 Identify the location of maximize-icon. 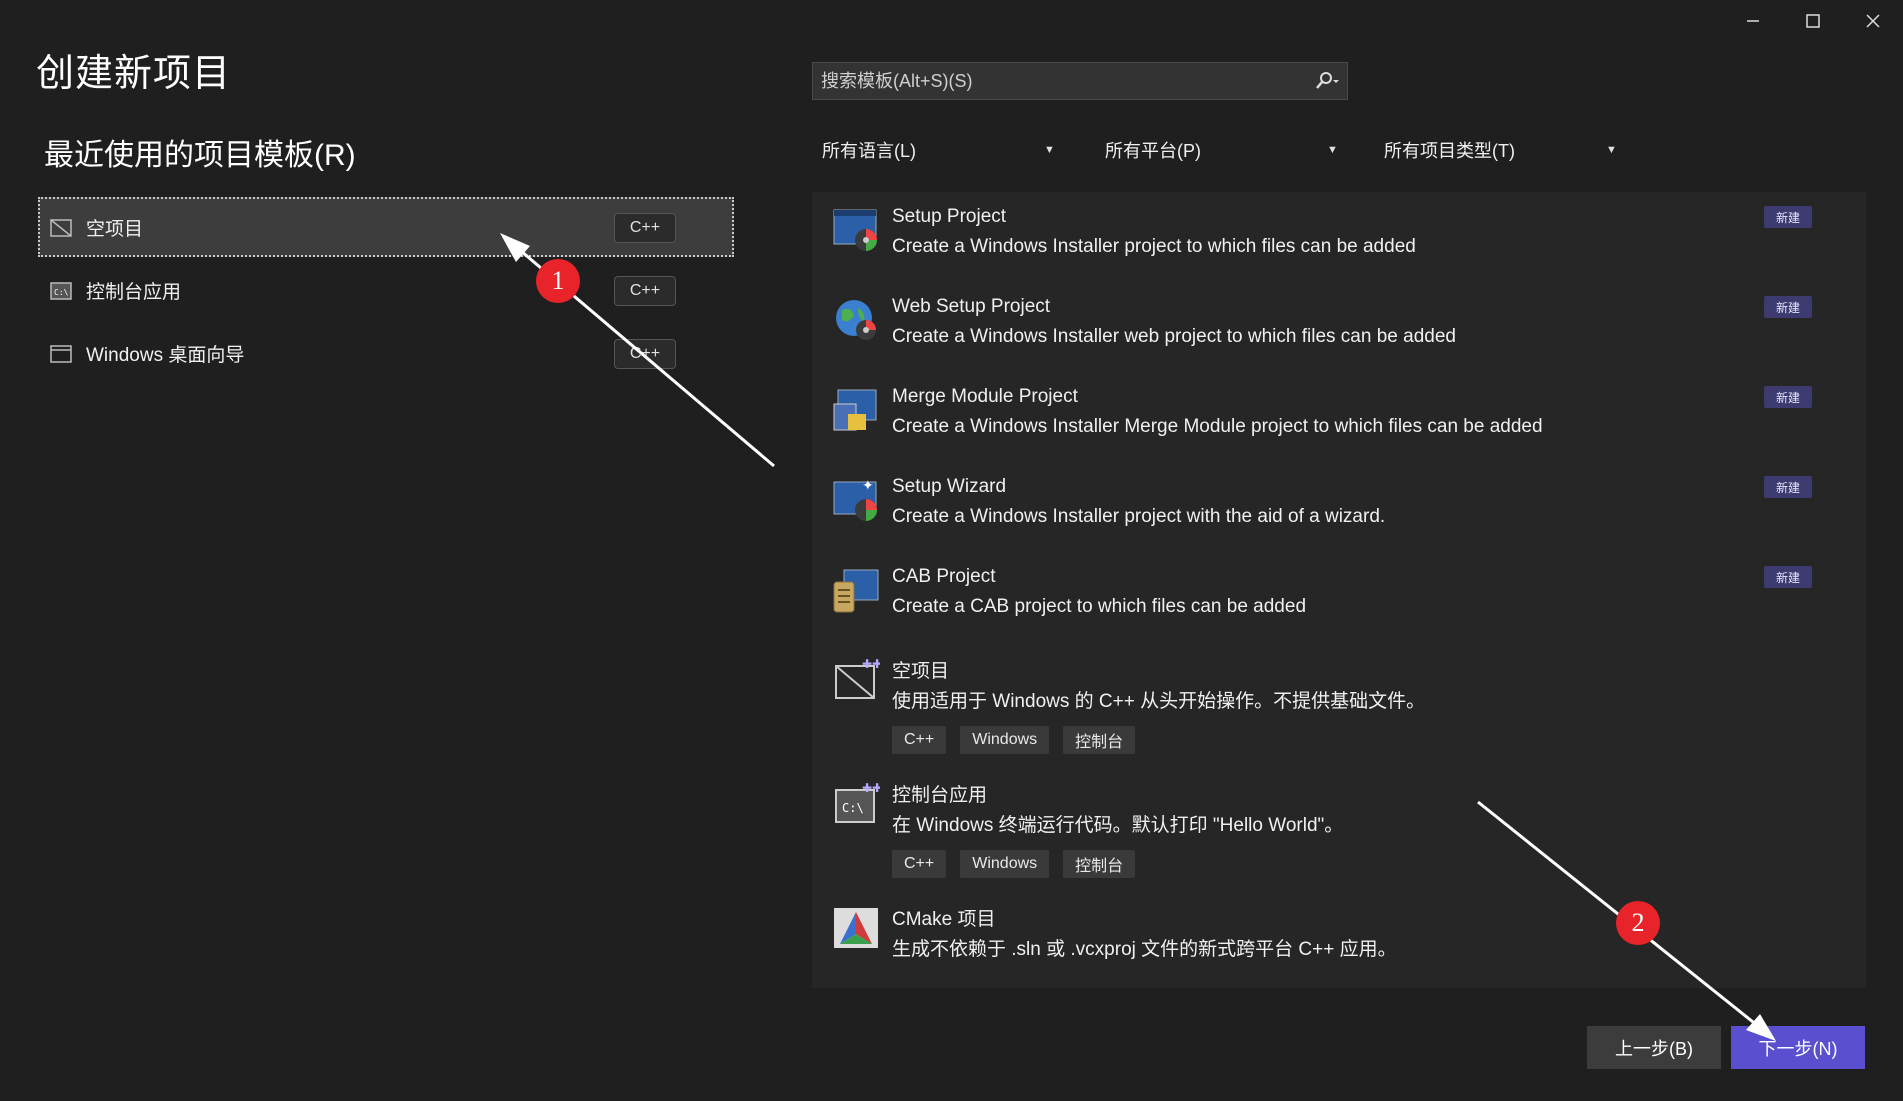
(1813, 21).